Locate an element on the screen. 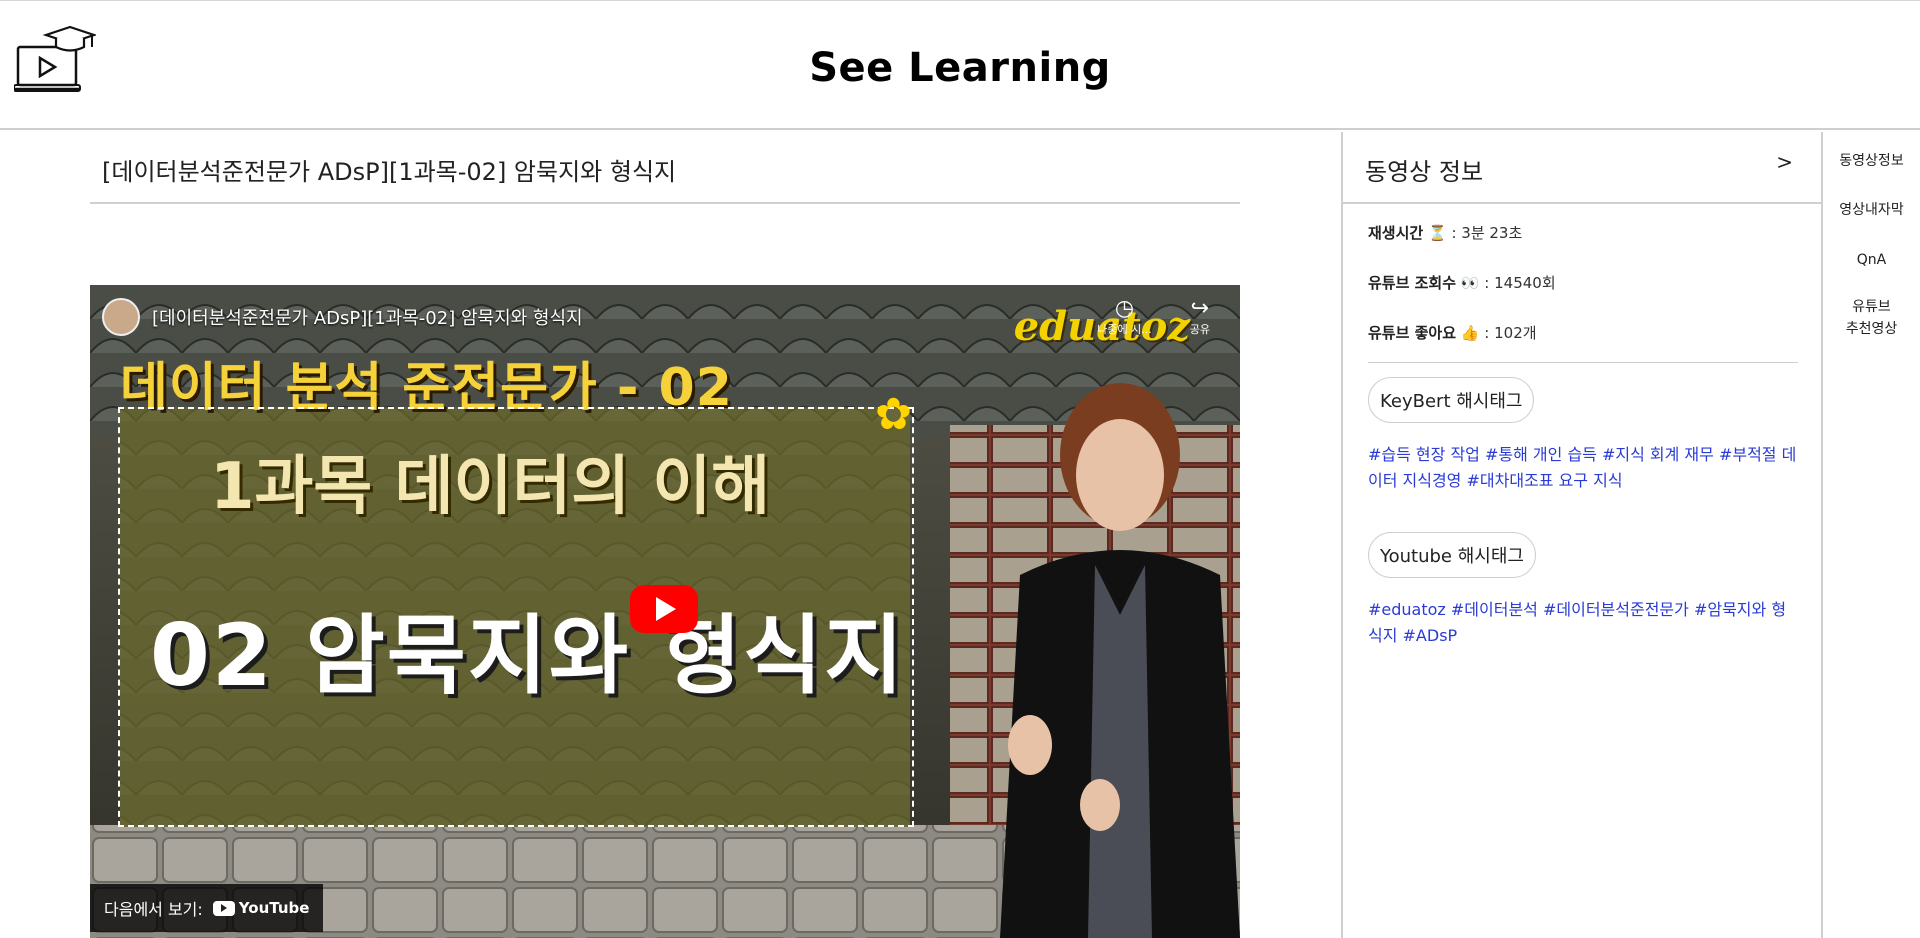 Image resolution: width=1920 pixels, height=938 pixels. flower-icon: ✿ is located at coordinates (893, 414).